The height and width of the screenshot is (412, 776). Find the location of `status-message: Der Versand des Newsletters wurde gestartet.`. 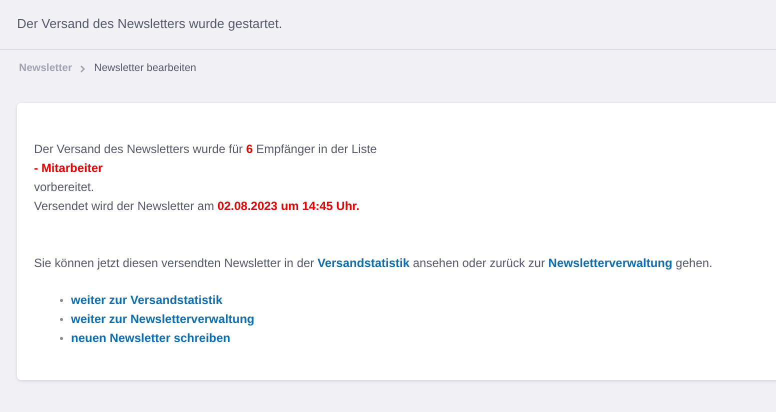

status-message: Der Versand des Newsletters wurde gestartet. is located at coordinates (150, 24).